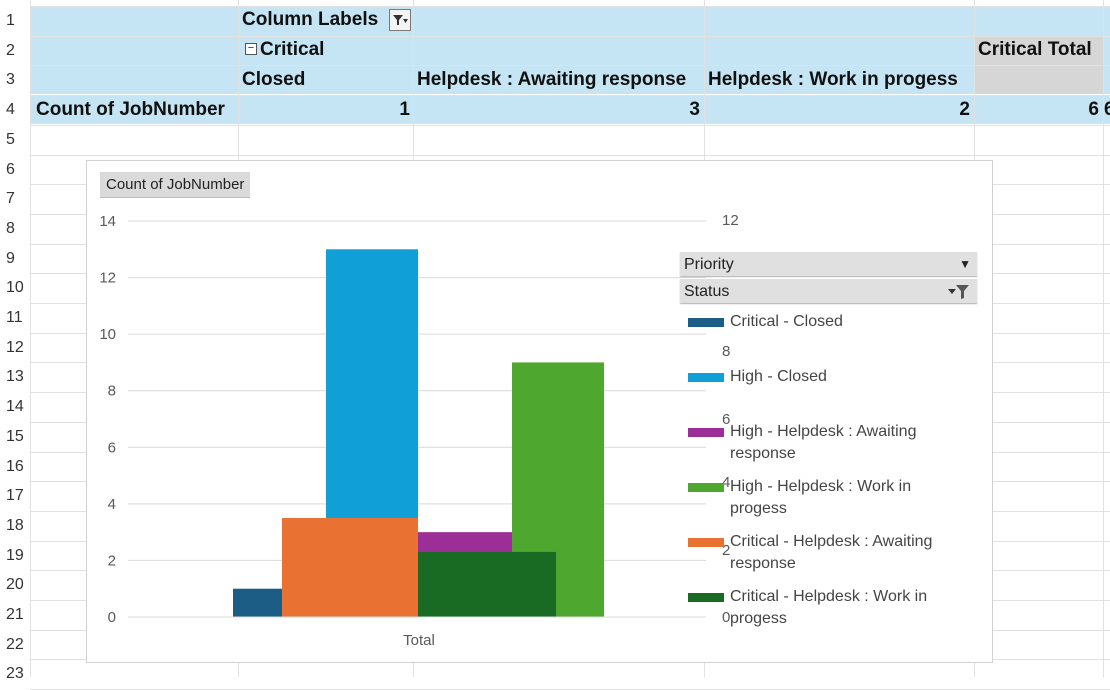 The width and height of the screenshot is (1110, 690). Describe the element at coordinates (15, 674) in the screenshot. I see `row-header: 23` at that location.